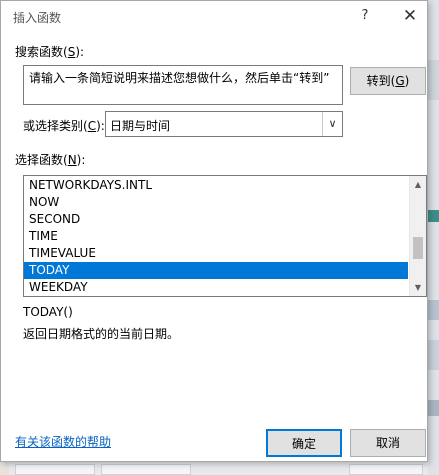  I want to click on function-list-item: WEEKDAY, so click(216, 287).